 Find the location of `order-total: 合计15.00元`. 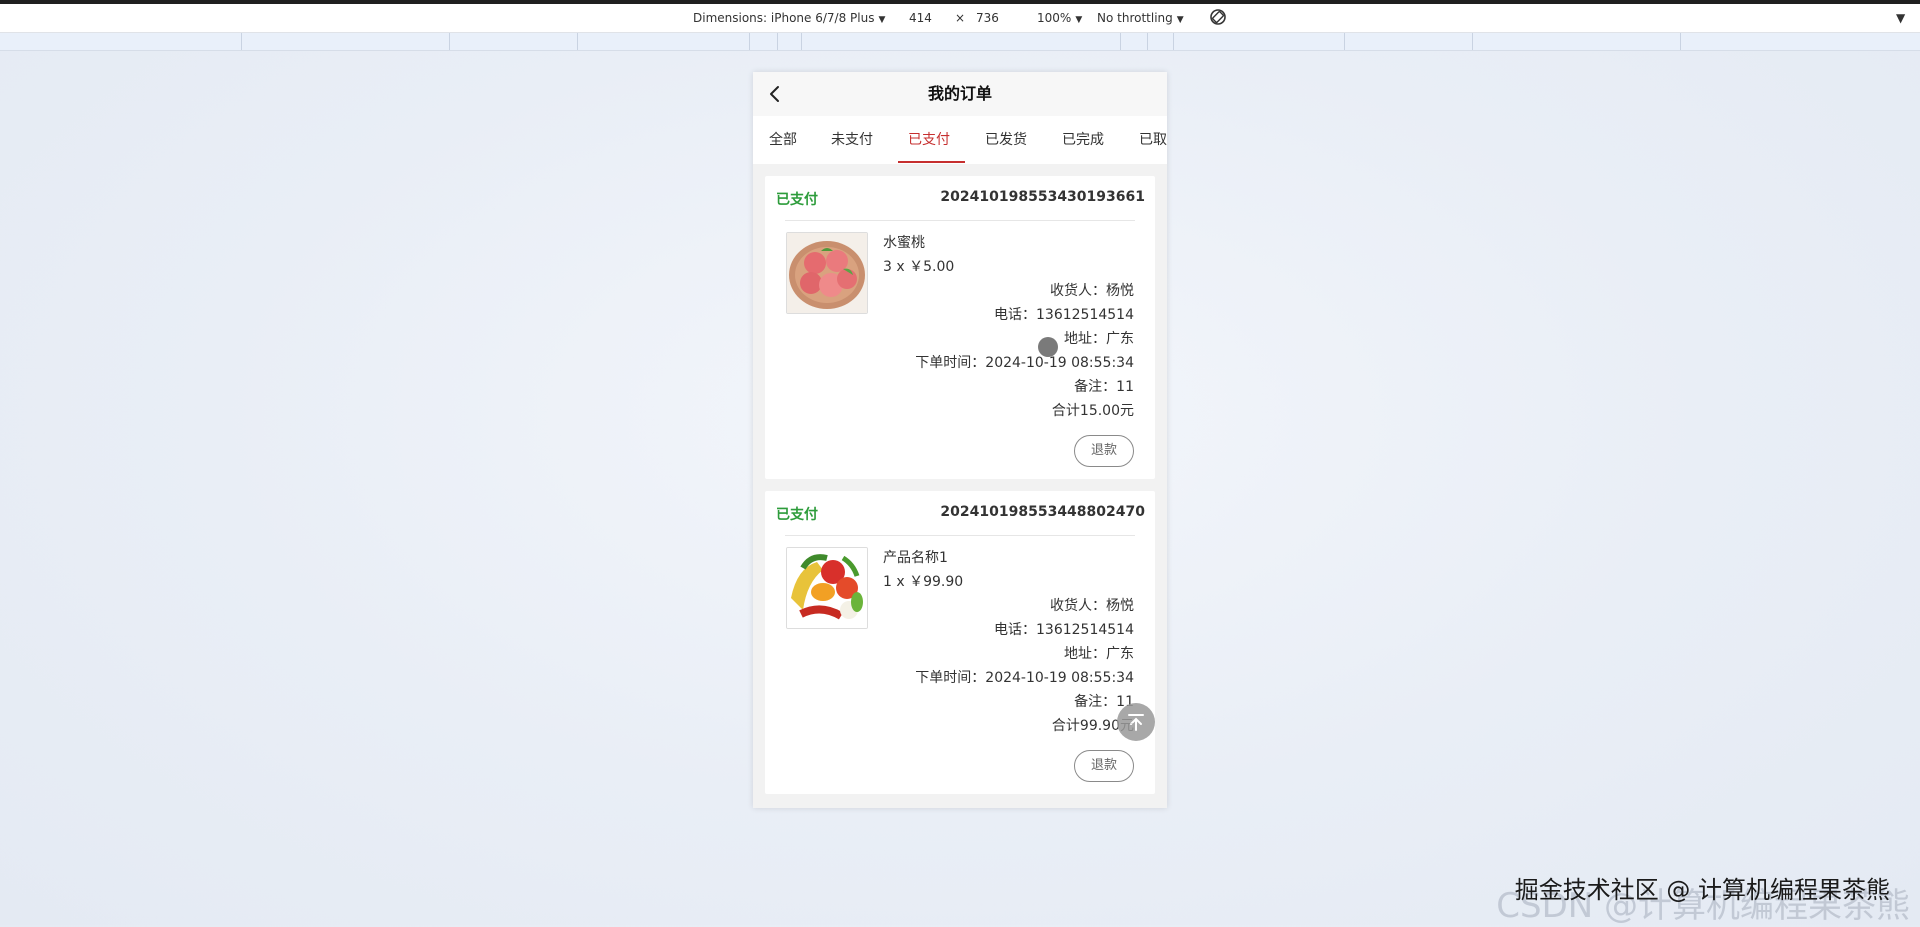

order-total: 合计15.00元 is located at coordinates (1092, 411).